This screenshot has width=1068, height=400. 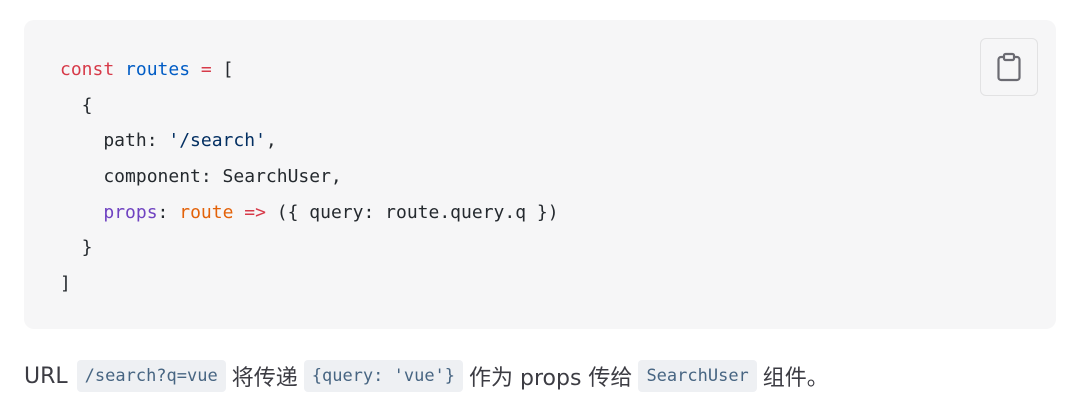 I want to click on inline-code: {query: 'vue'}, so click(x=383, y=376).